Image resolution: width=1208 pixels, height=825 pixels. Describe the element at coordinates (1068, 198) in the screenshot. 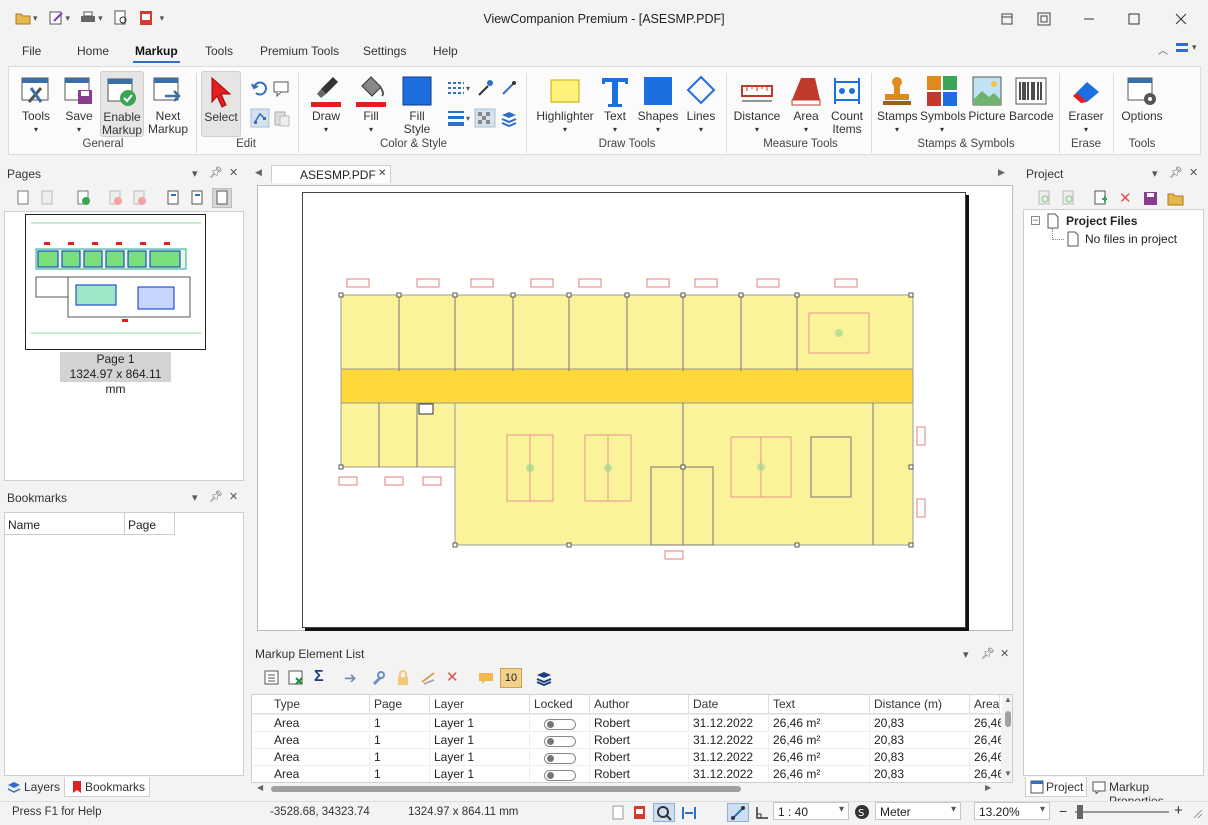

I see `sync-file-icon` at that location.